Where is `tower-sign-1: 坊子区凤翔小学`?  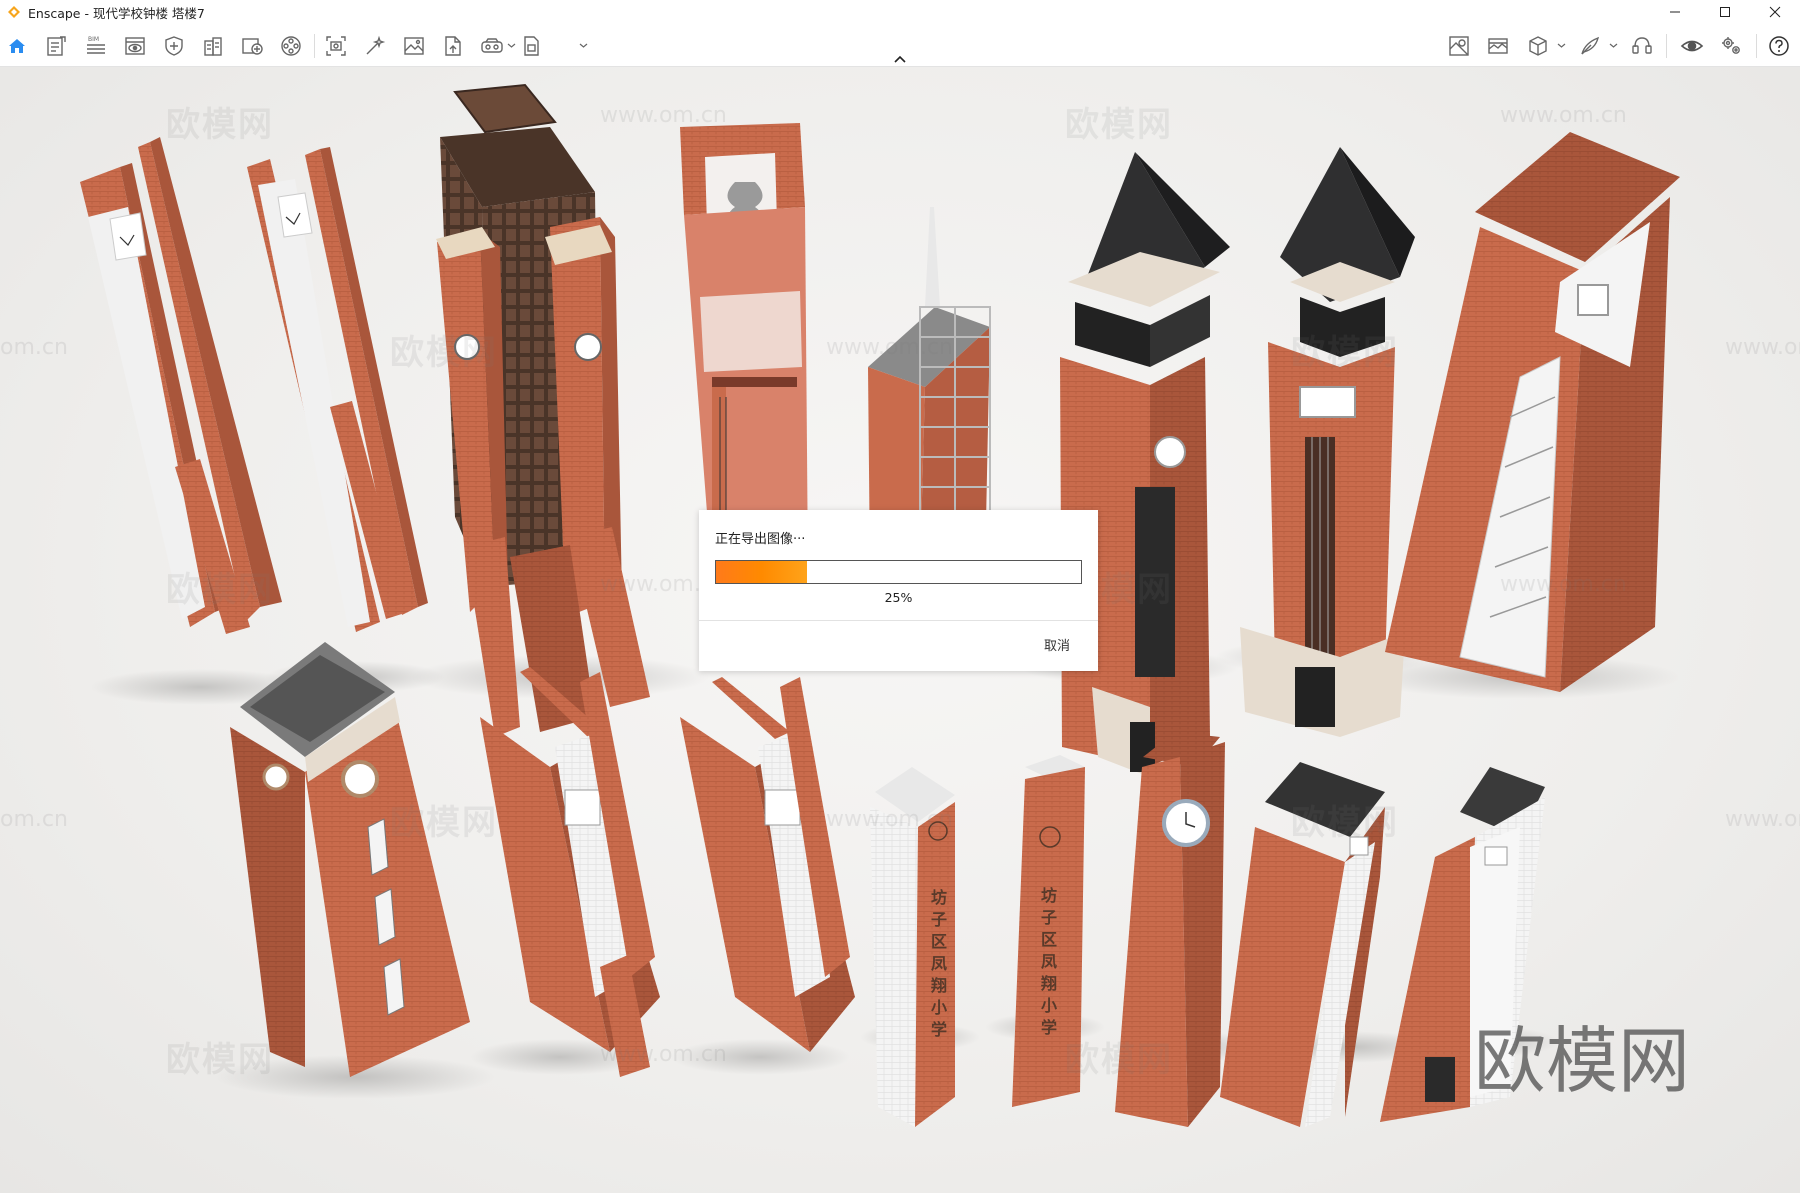 tower-sign-1: 坊子区凤翔小学 is located at coordinates (939, 963).